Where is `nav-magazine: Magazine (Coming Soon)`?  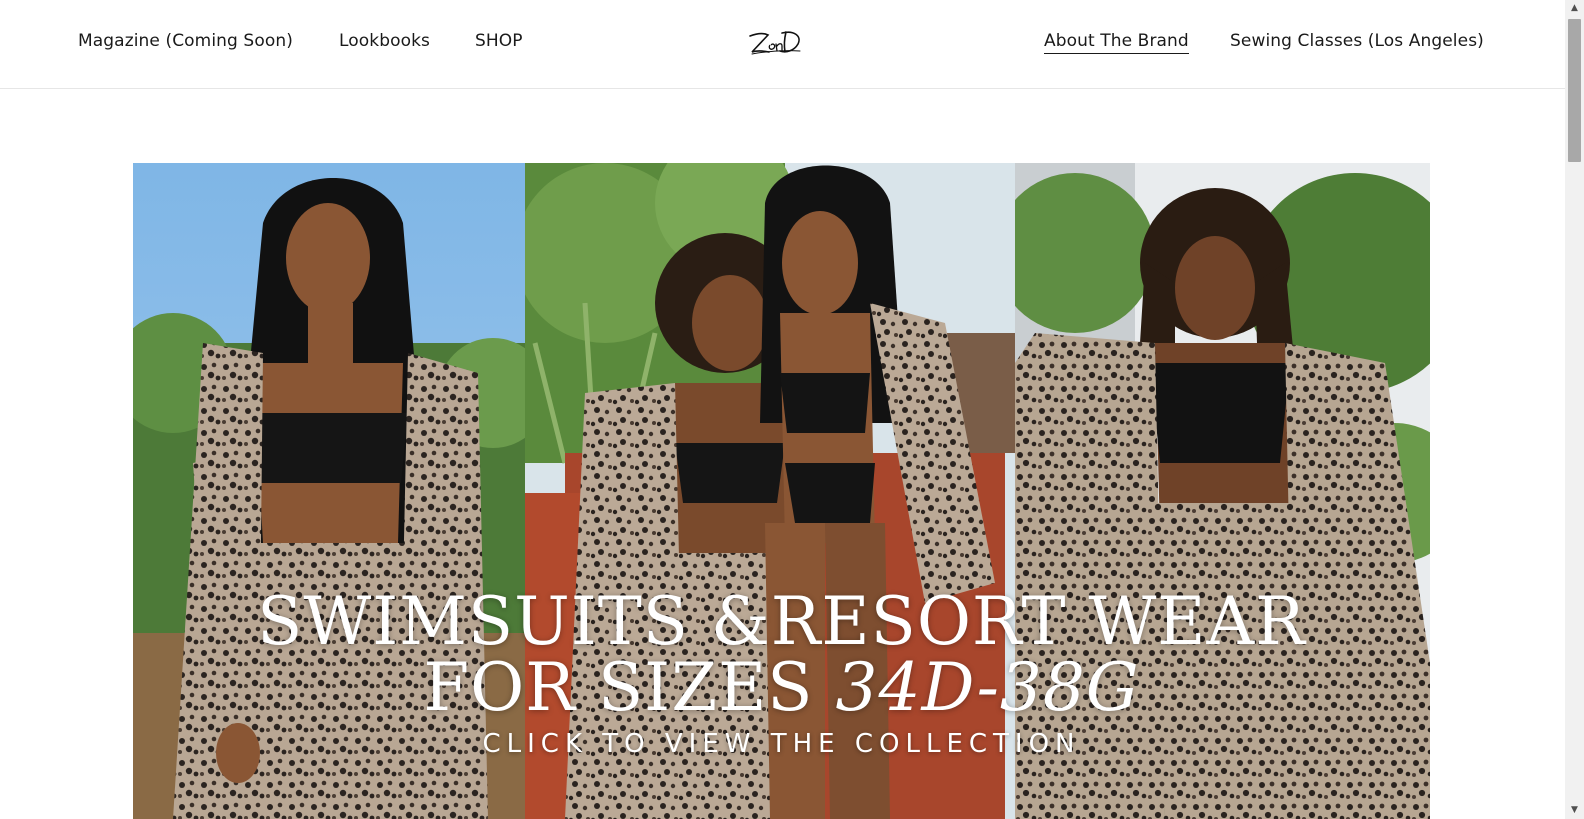 nav-magazine: Magazine (Coming Soon) is located at coordinates (185, 41).